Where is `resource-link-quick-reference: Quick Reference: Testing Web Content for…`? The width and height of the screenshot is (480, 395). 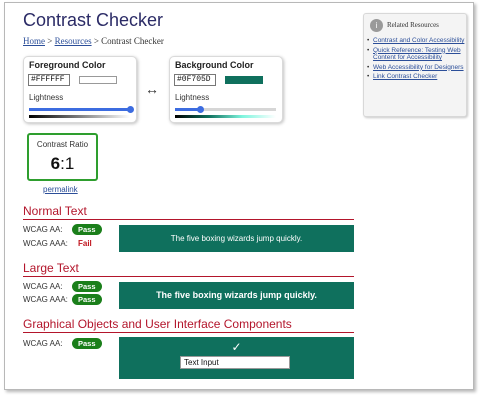 resource-link-quick-reference: Quick Reference: Testing Web Content for… is located at coordinates (417, 54).